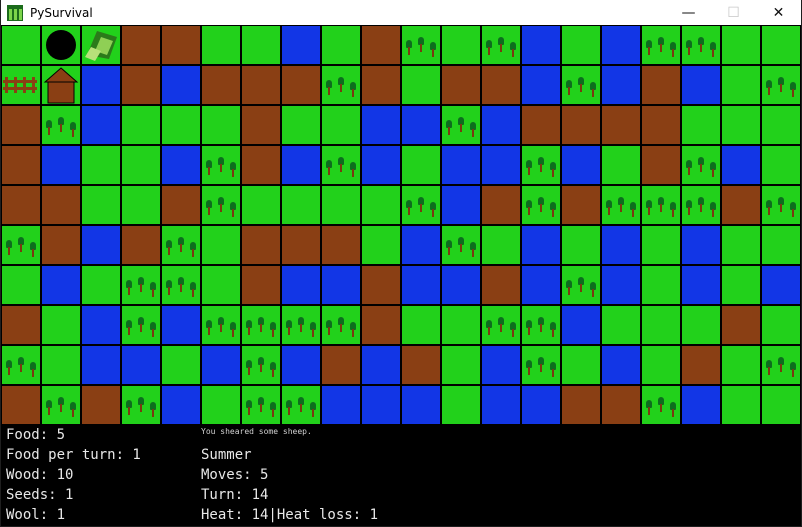 This screenshot has height=527, width=802. What do you see at coordinates (21, 87) in the screenshot?
I see `fence-icon` at bounding box center [21, 87].